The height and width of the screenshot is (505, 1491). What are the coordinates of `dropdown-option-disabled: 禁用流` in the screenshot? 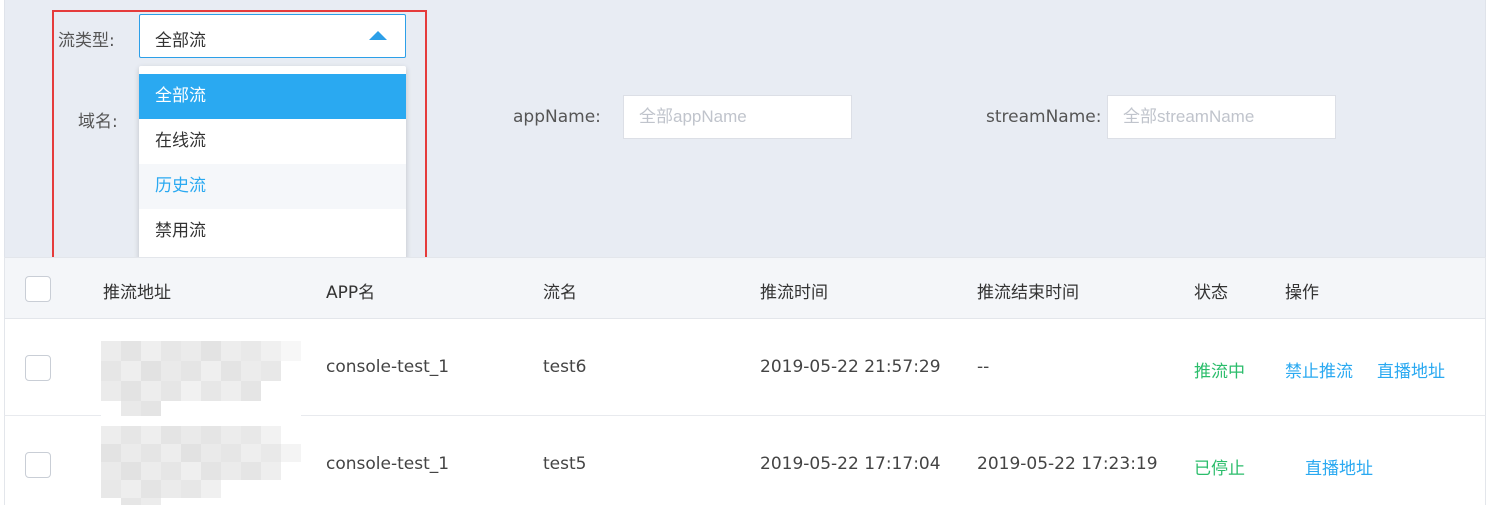 It's located at (272, 231).